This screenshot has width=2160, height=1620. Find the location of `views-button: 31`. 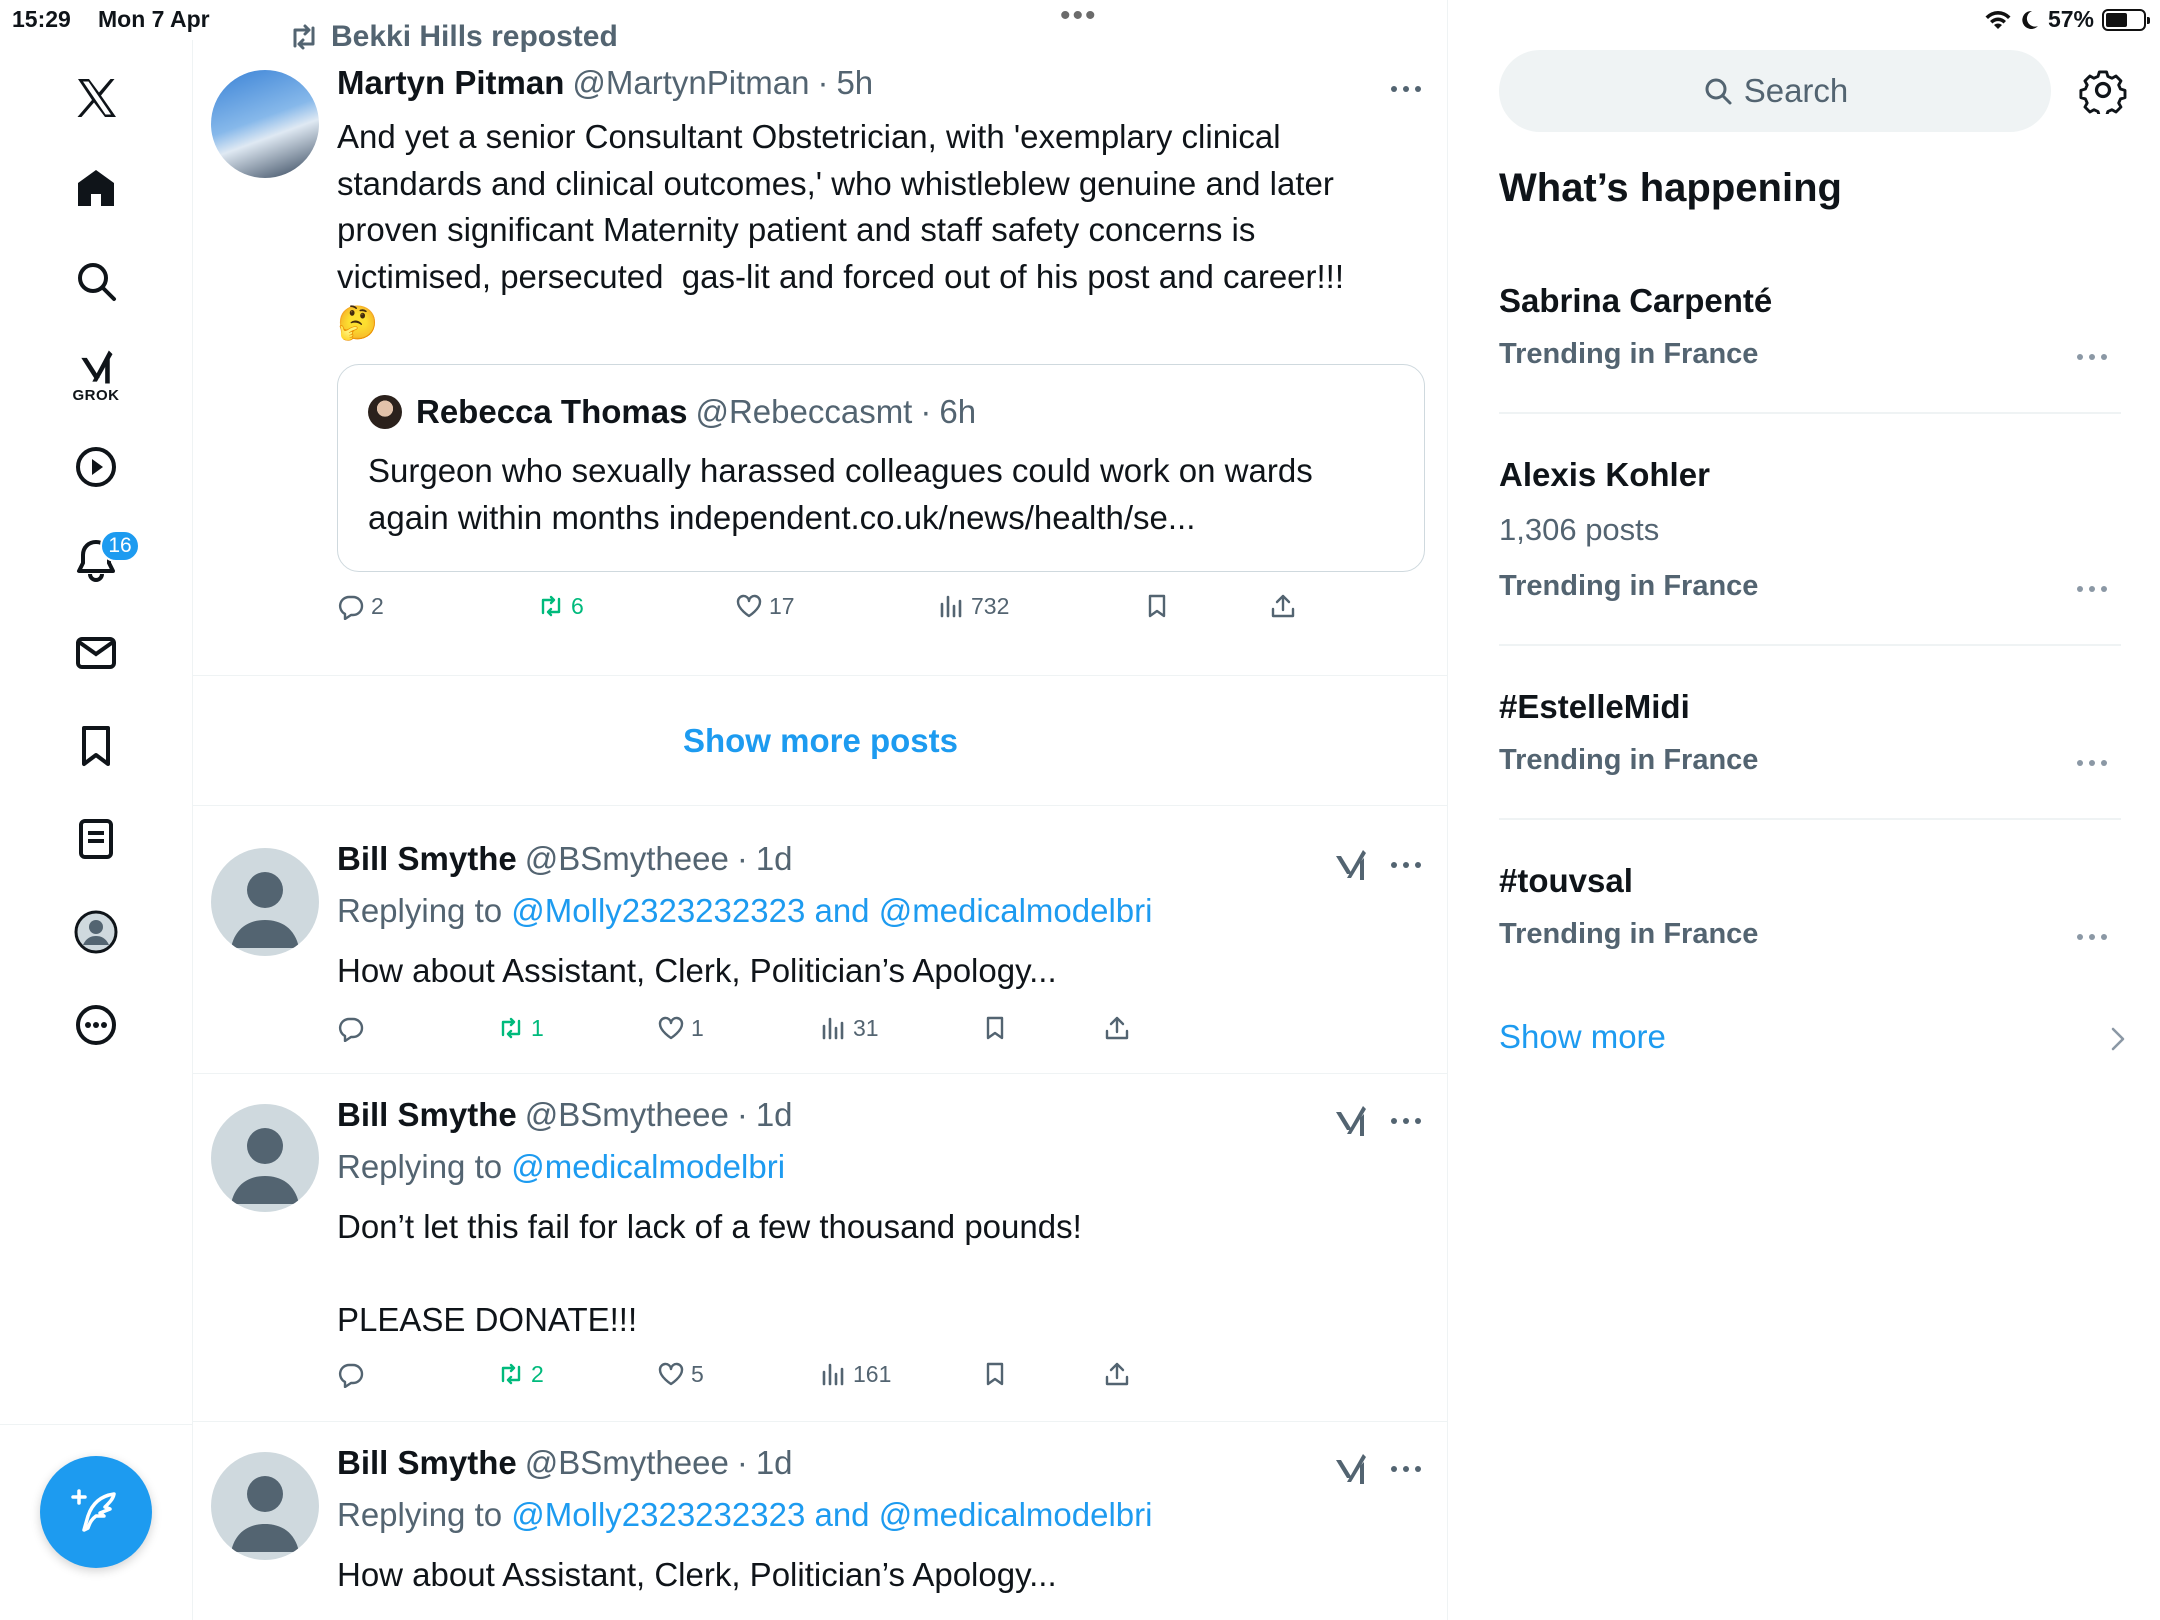

views-button: 31 is located at coordinates (849, 1028).